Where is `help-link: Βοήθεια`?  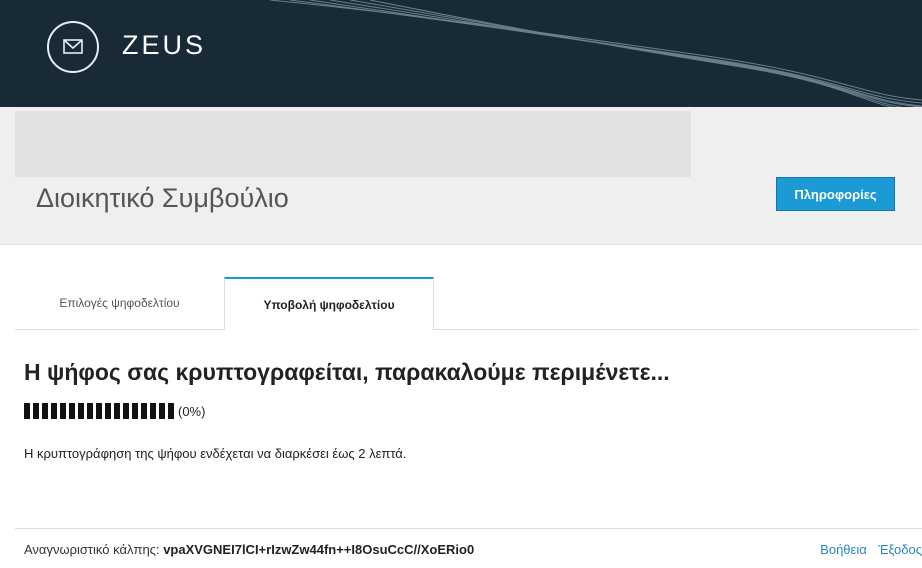 help-link: Βοήθεια is located at coordinates (843, 549).